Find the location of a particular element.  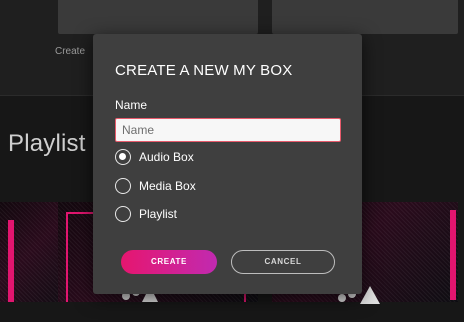

radio-audio-box: Audio Box is located at coordinates (154, 157).